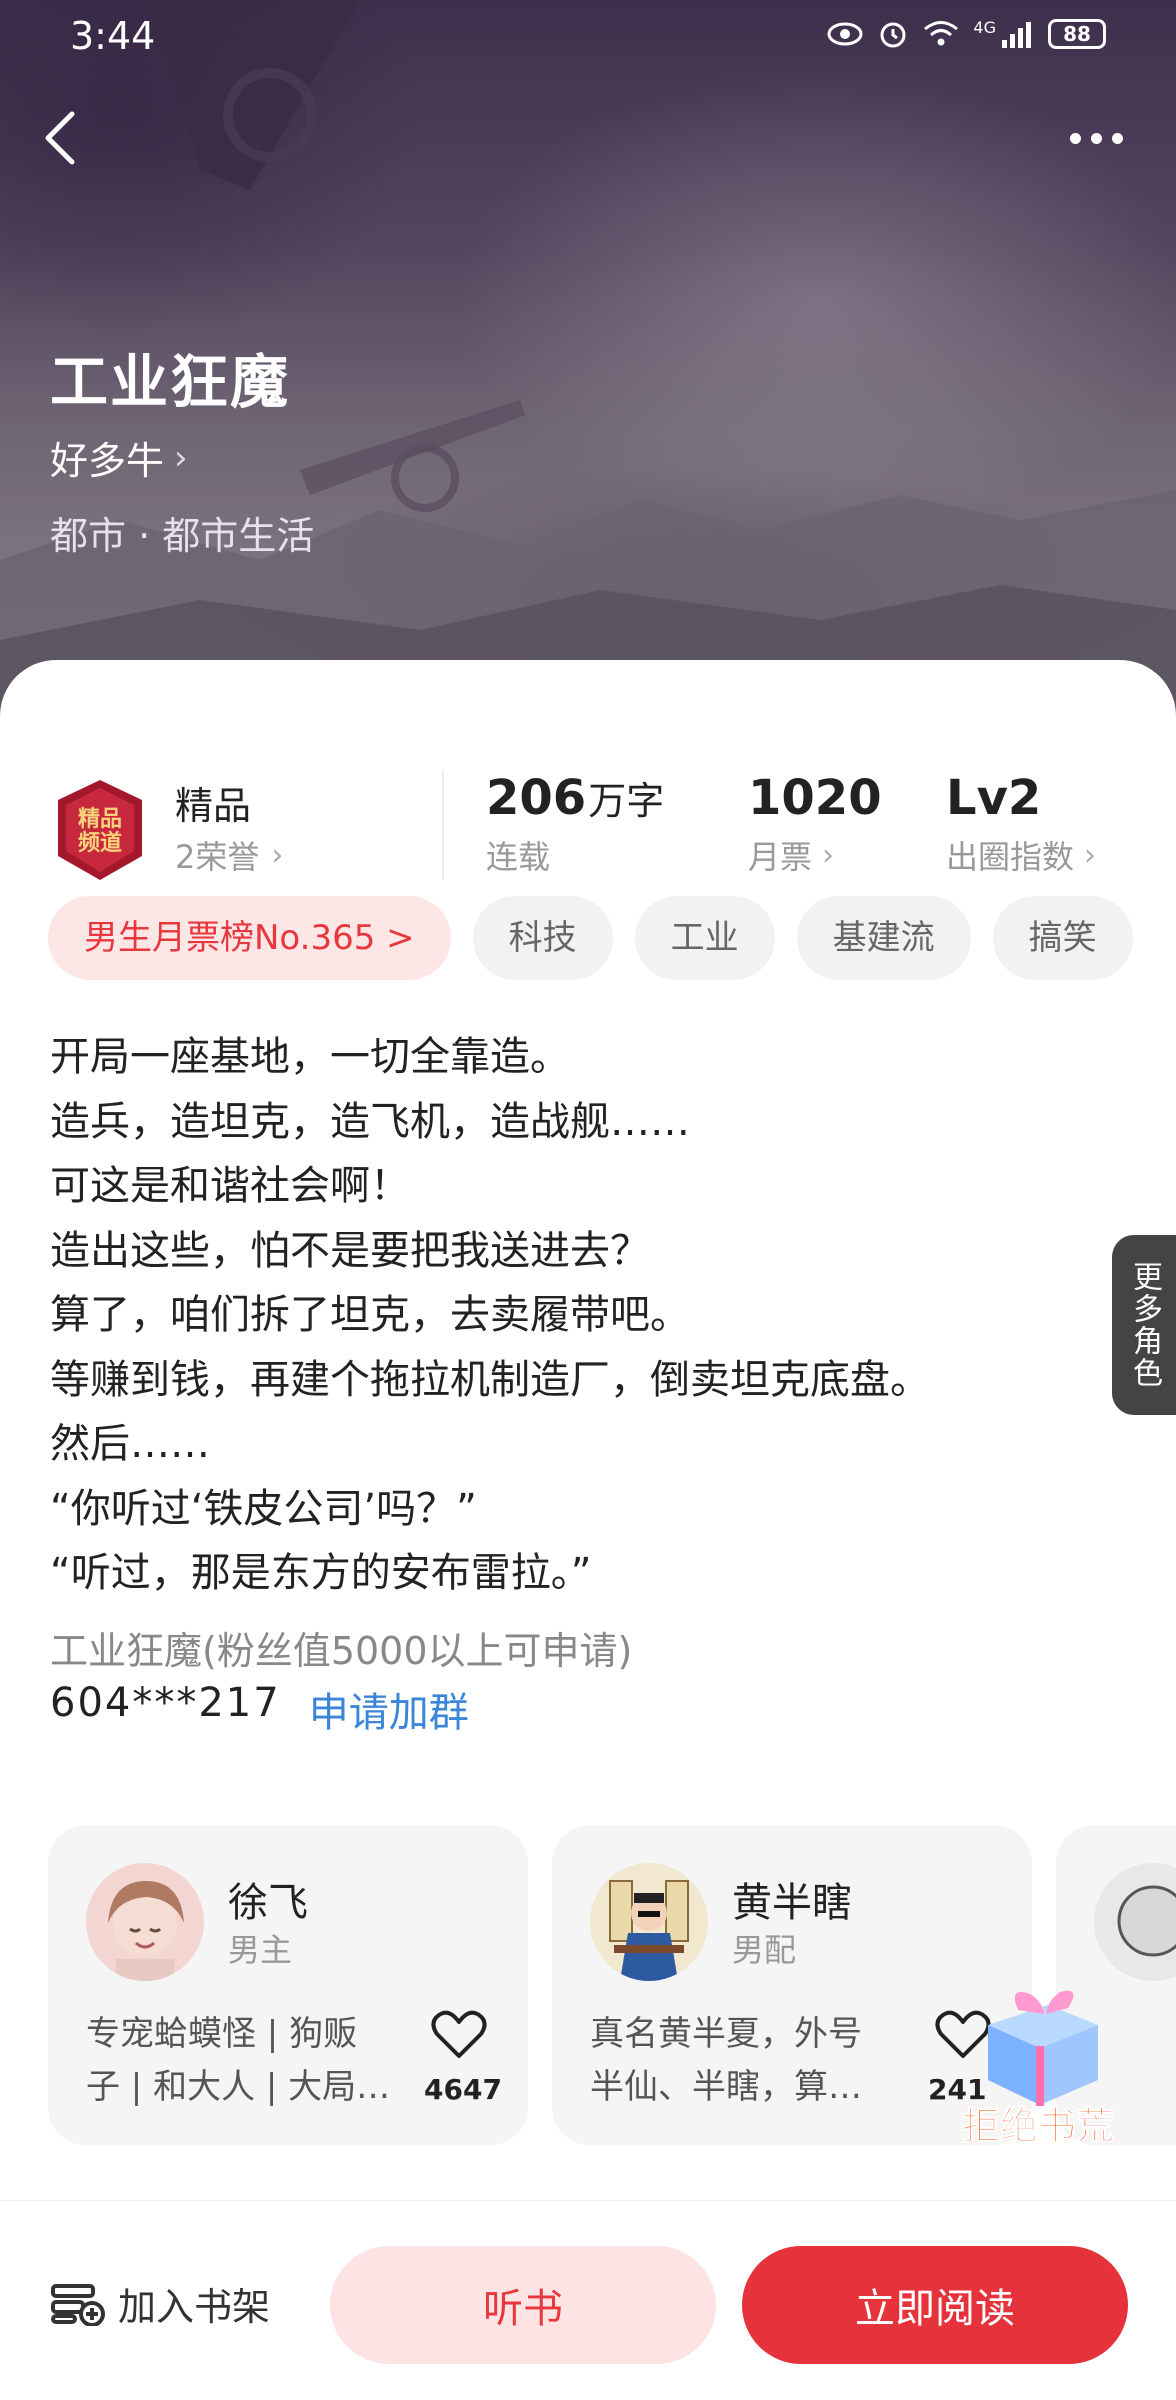 This screenshot has width=1176, height=2400. What do you see at coordinates (883, 938) in the screenshot?
I see `tag-infrastructure: 基建流` at bounding box center [883, 938].